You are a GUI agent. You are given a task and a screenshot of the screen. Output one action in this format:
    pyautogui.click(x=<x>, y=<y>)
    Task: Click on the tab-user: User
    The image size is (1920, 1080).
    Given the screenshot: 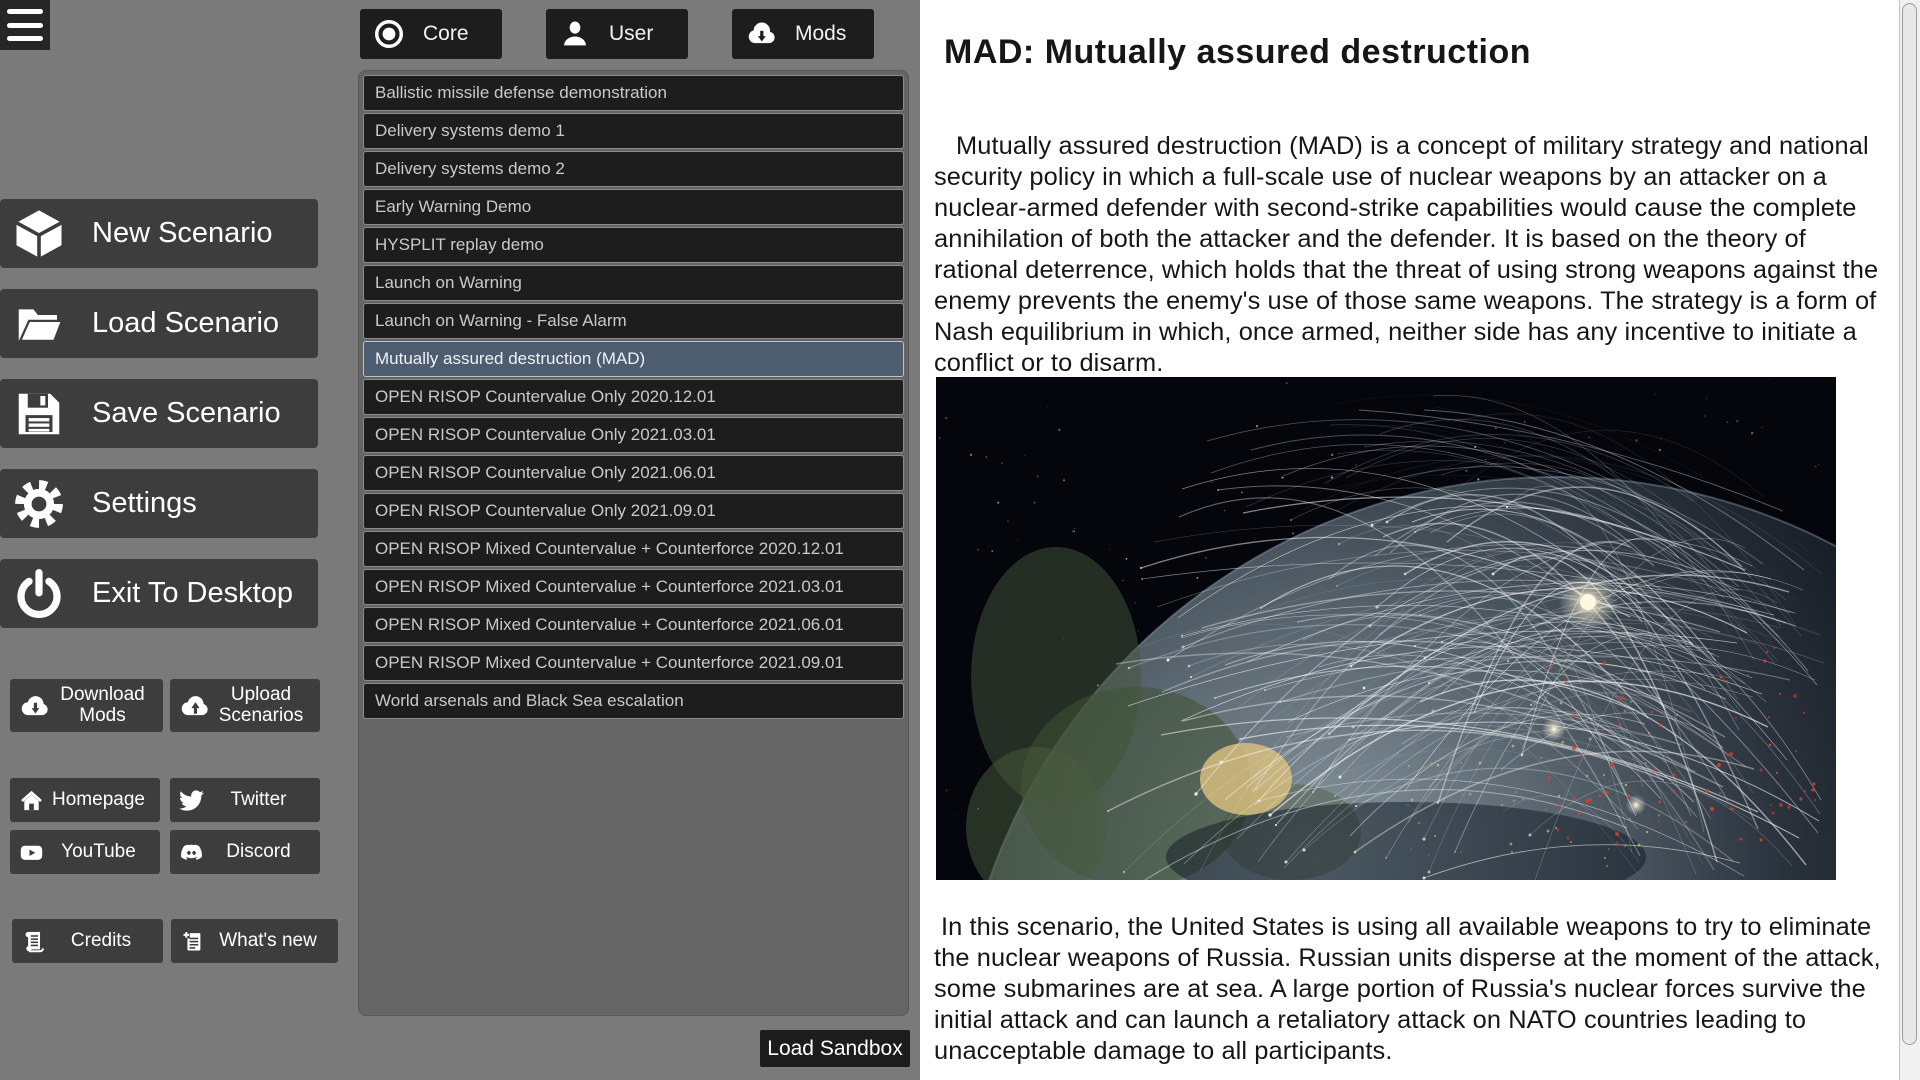 What is the action you would take?
    pyautogui.click(x=617, y=34)
    